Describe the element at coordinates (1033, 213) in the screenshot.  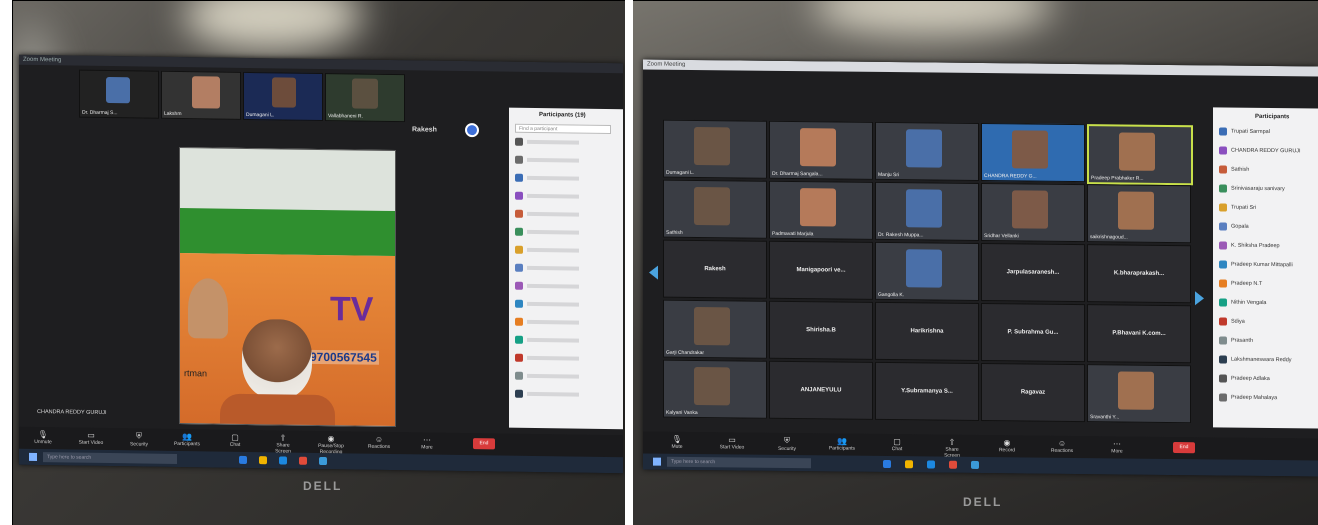
I see `participant-tile: Sridhar Vellanki` at that location.